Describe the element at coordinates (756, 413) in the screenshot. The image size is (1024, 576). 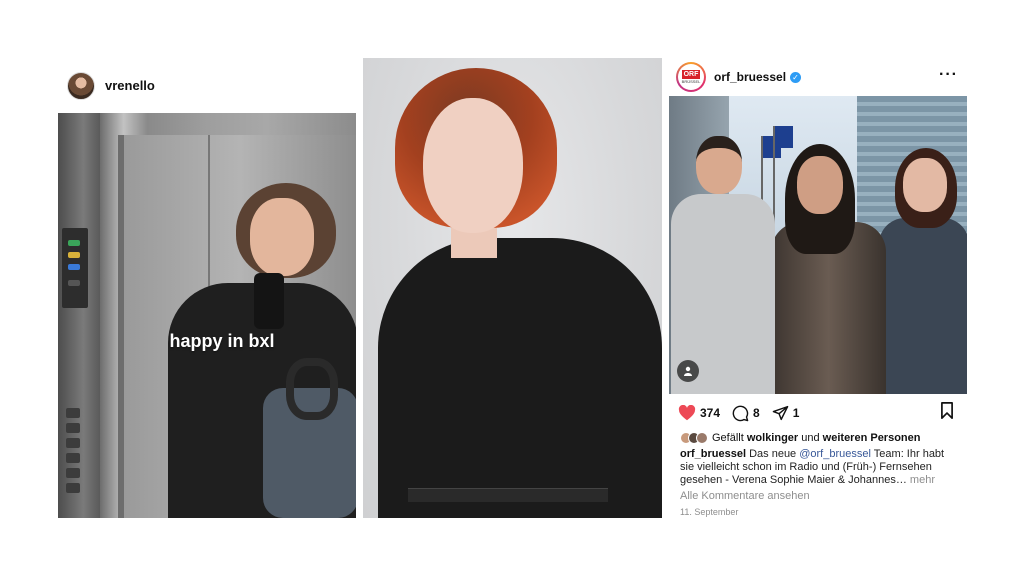
I see `comments-count: 8` at that location.